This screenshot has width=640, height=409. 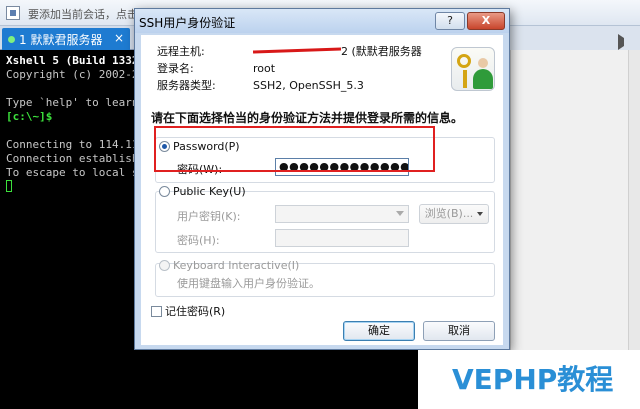 I want to click on radio-unchecked-icon, so click(x=164, y=191).